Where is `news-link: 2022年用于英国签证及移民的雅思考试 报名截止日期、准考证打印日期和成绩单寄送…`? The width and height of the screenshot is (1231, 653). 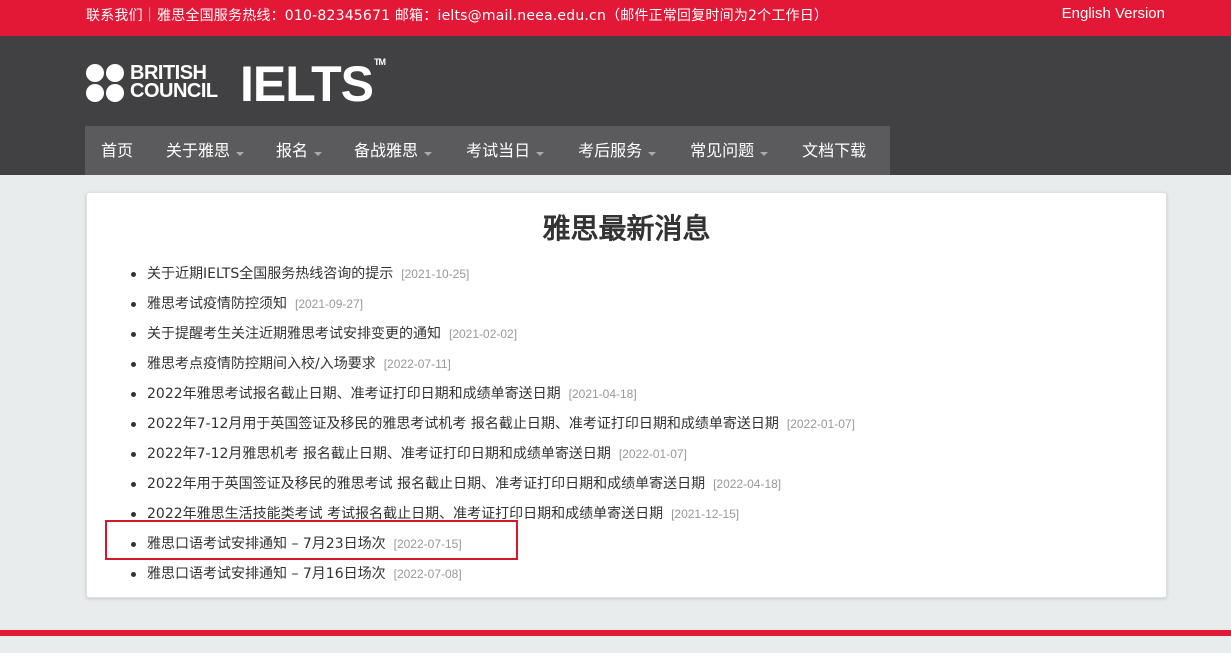 news-link: 2022年用于英国签证及移民的雅思考试 报名截止日期、准考证打印日期和成绩单寄送… is located at coordinates (426, 484).